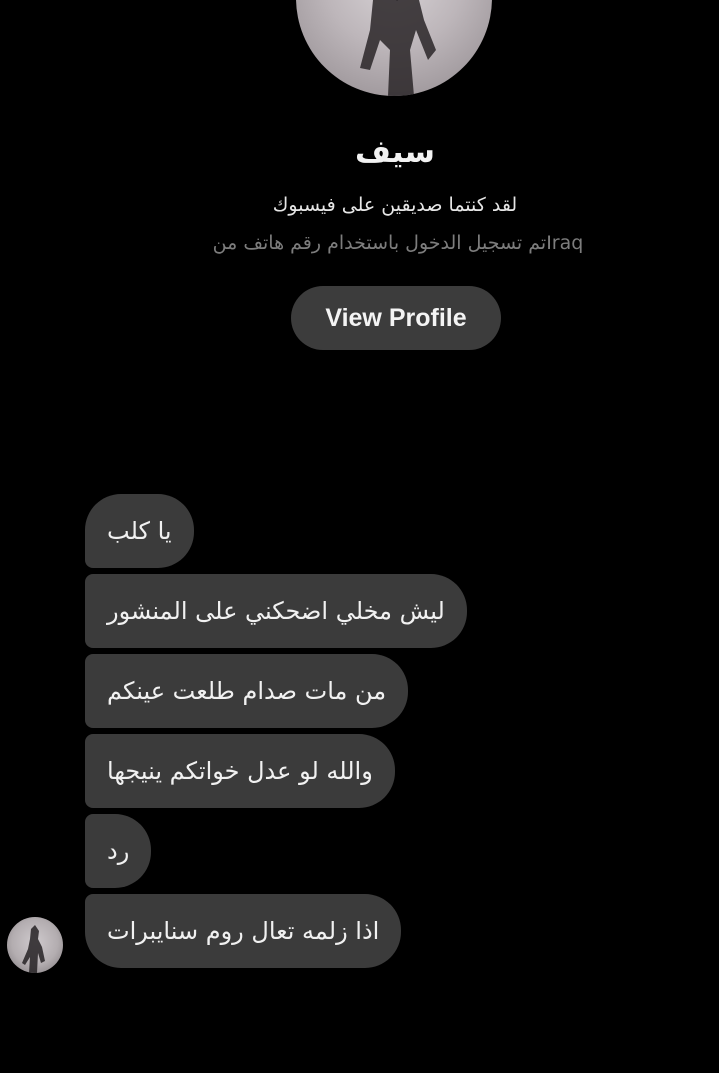 The image size is (719, 1073). Describe the element at coordinates (240, 771) in the screenshot. I see `message-bubble: والله لو عدل خواتكم ينيجها` at that location.